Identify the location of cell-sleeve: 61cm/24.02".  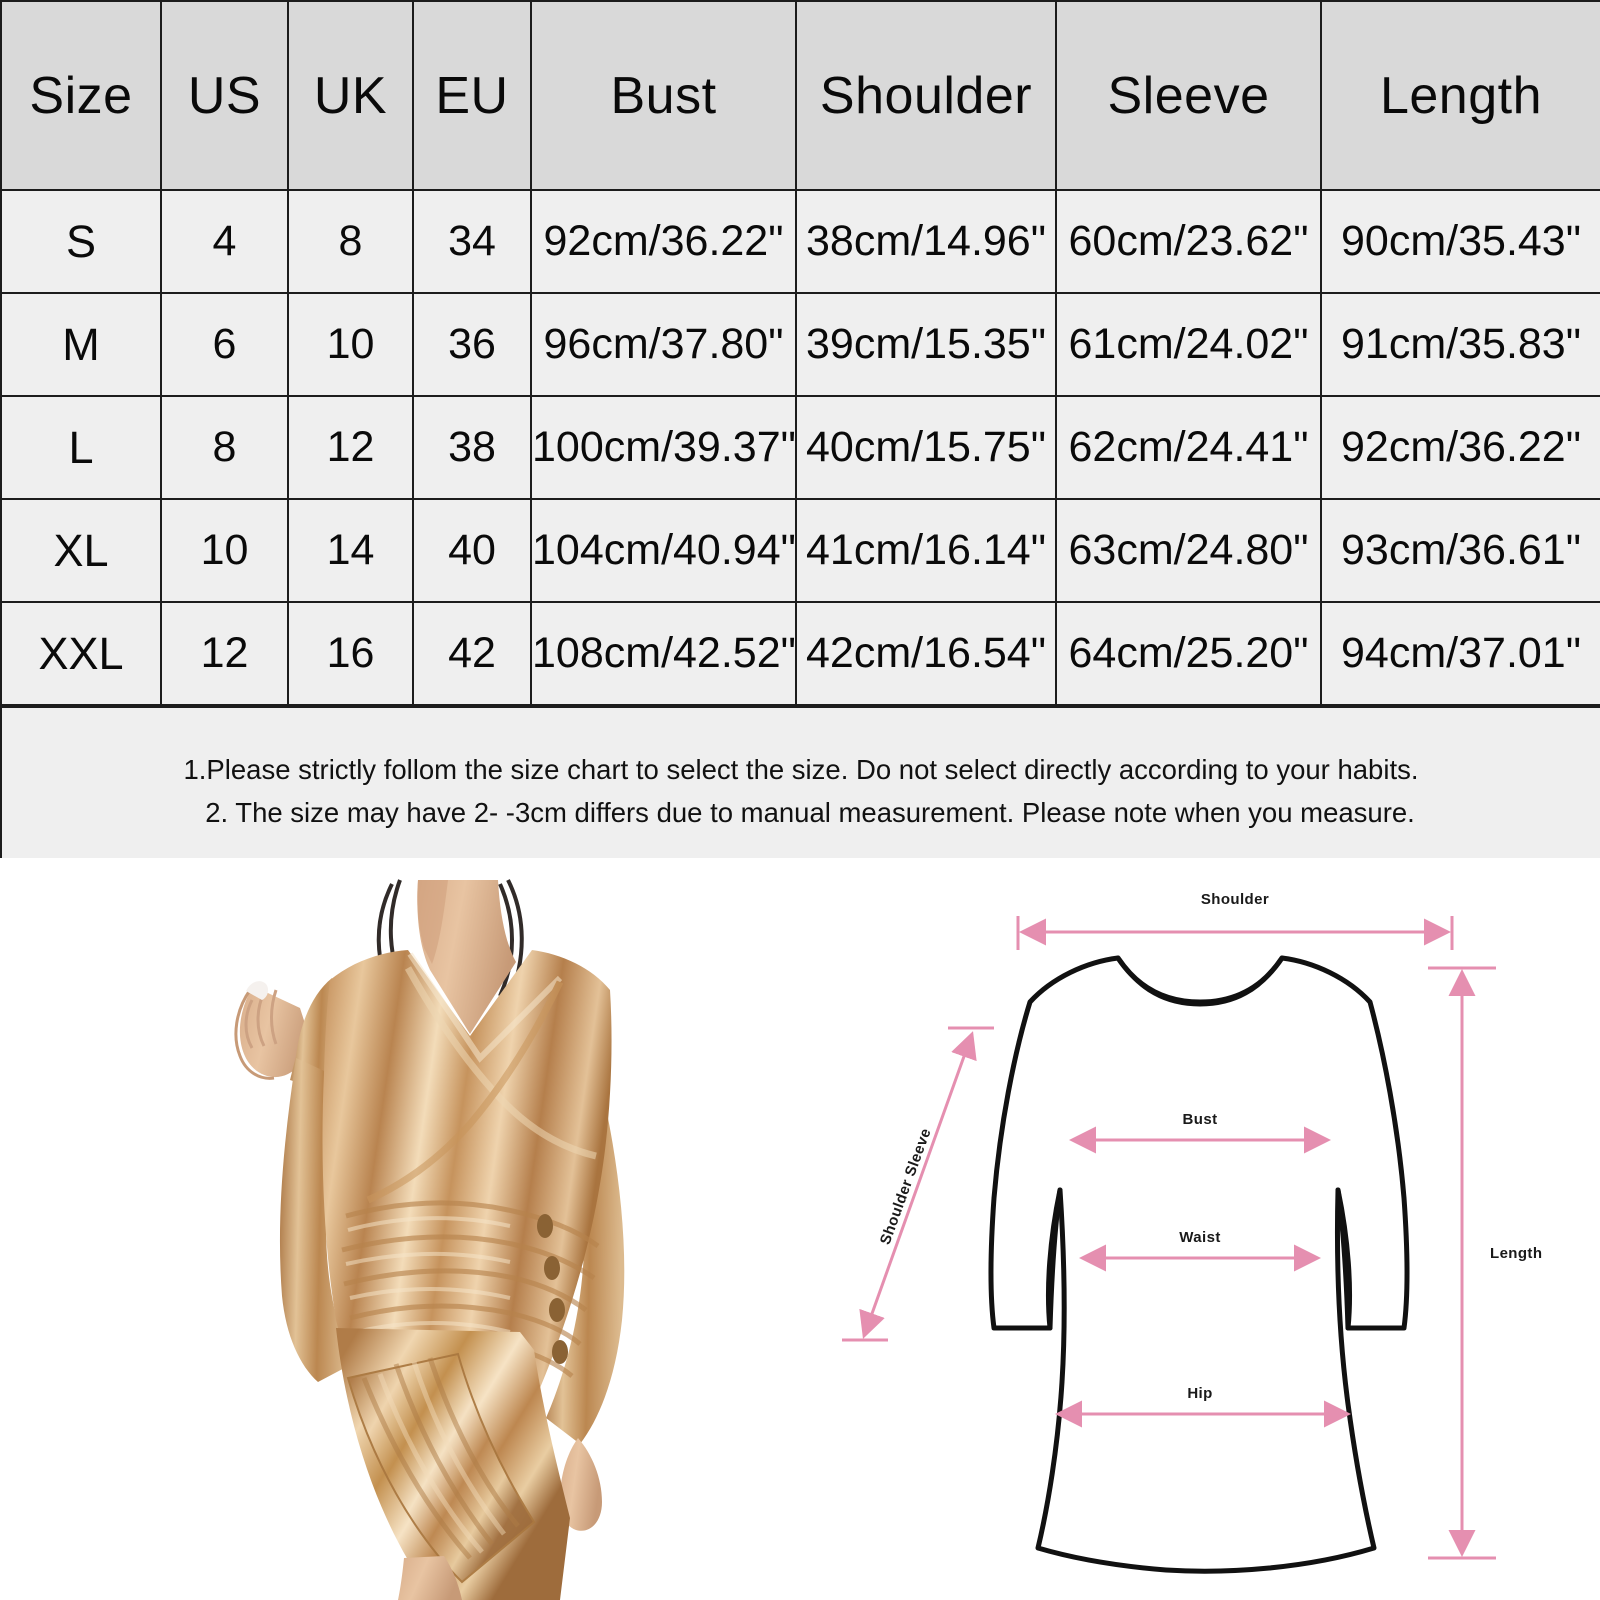
(1188, 344).